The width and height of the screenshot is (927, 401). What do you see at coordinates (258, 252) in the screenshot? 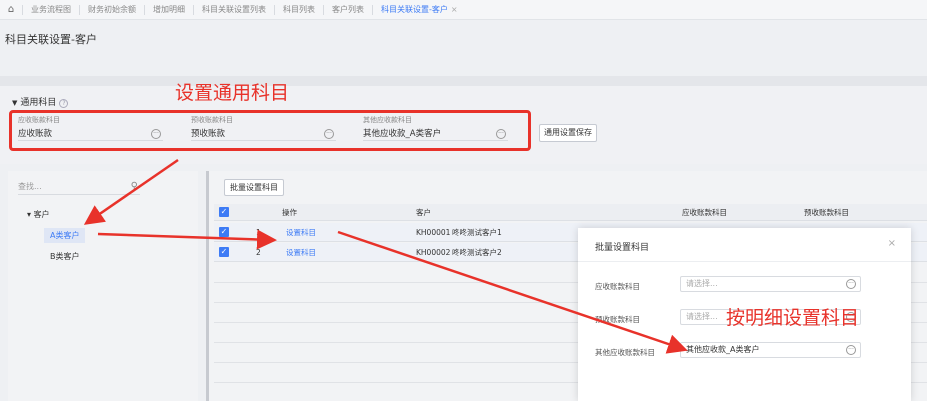
I see `row-number: 2` at bounding box center [258, 252].